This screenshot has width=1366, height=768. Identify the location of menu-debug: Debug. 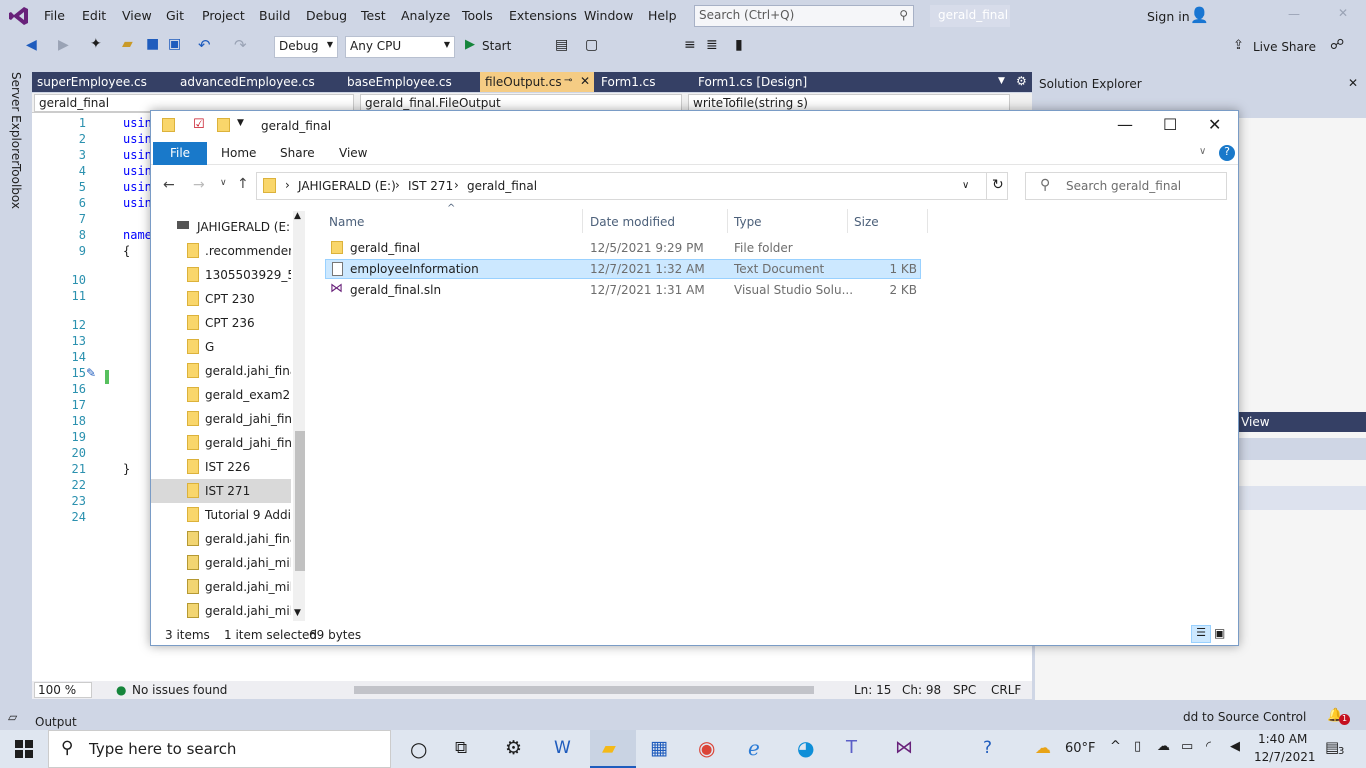
(326, 15).